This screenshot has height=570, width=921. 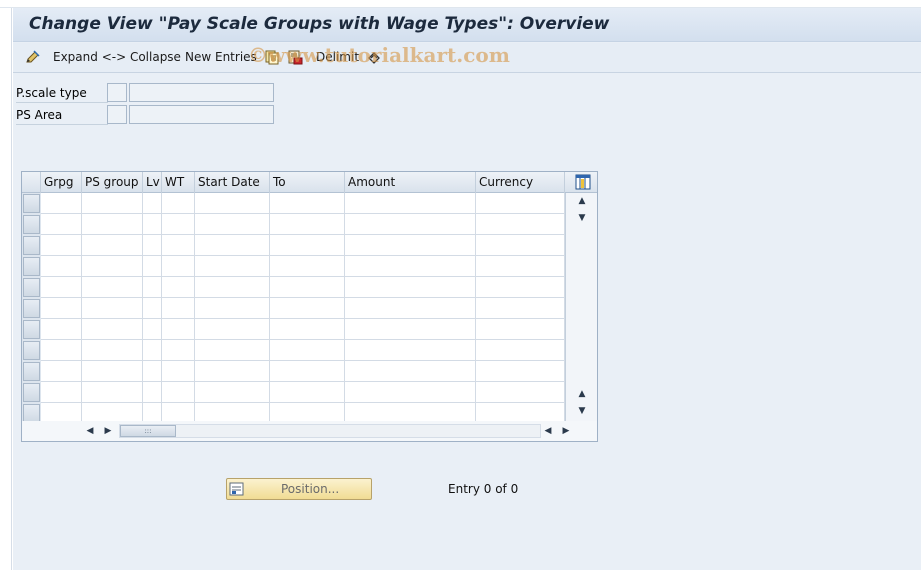 What do you see at coordinates (232, 182) in the screenshot?
I see `column-header-start-date: Start Date` at bounding box center [232, 182].